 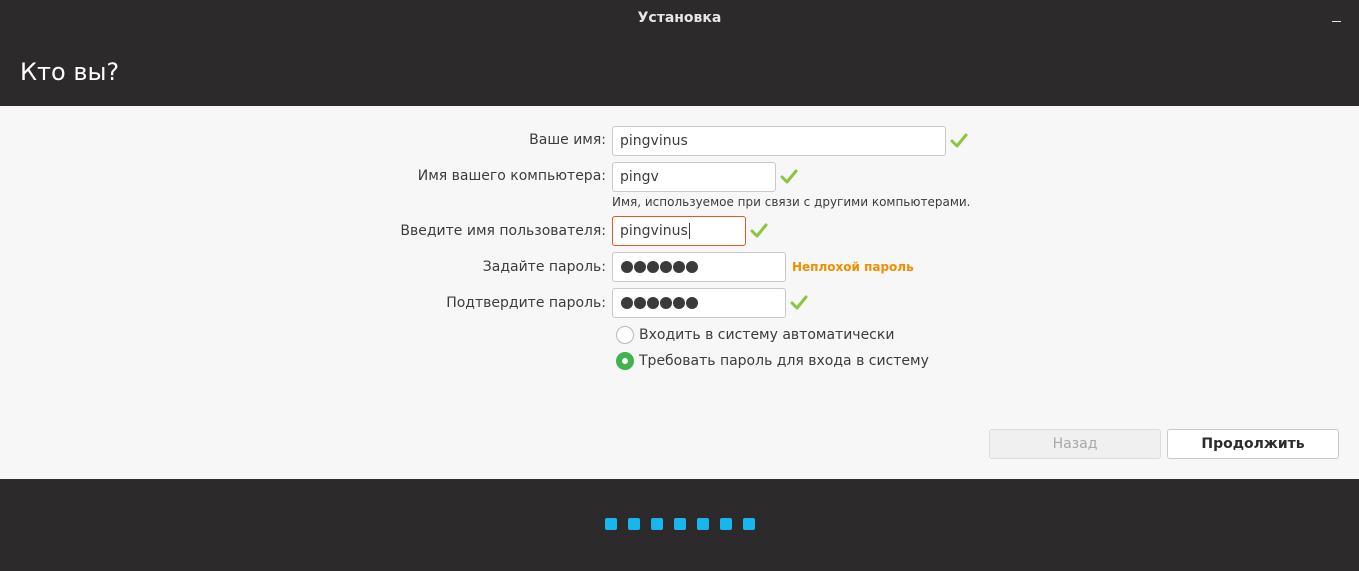 What do you see at coordinates (759, 230) in the screenshot?
I see `username-valid-check-icon` at bounding box center [759, 230].